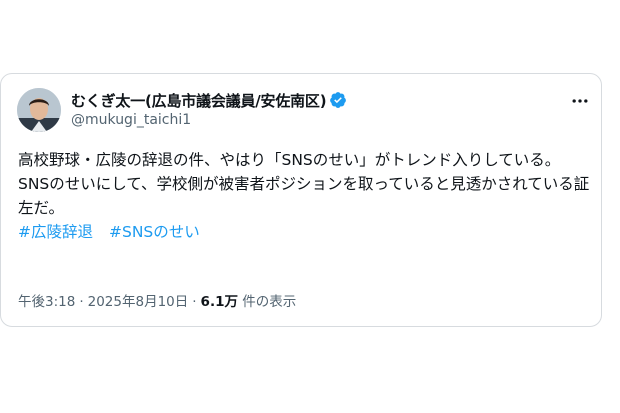 This screenshot has width=620, height=413. What do you see at coordinates (304, 232) in the screenshot?
I see `hashtag-row: #広陵辞退 #SNSのせい` at bounding box center [304, 232].